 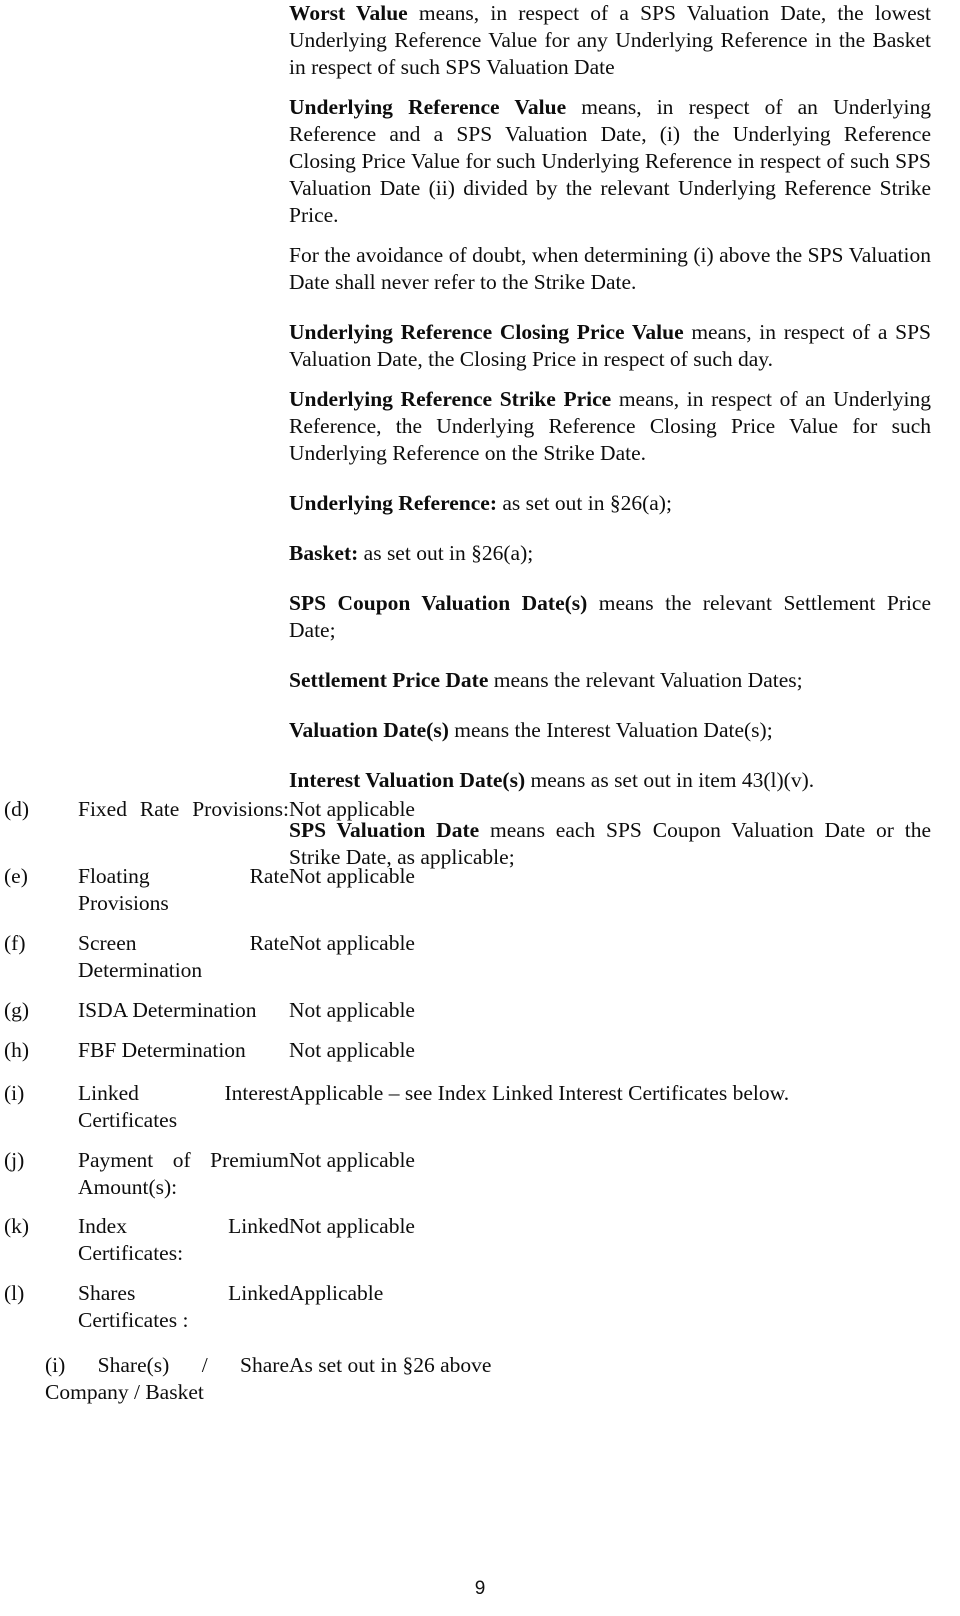 I want to click on row-label: Screen Rate Determination, so click(x=183, y=956).